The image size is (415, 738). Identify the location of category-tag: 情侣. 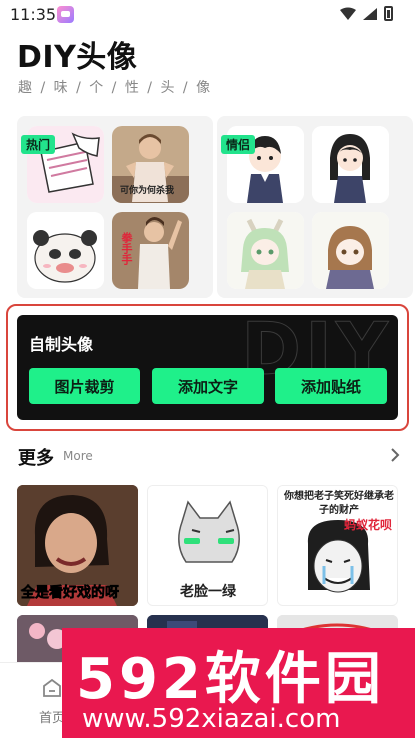
(238, 144).